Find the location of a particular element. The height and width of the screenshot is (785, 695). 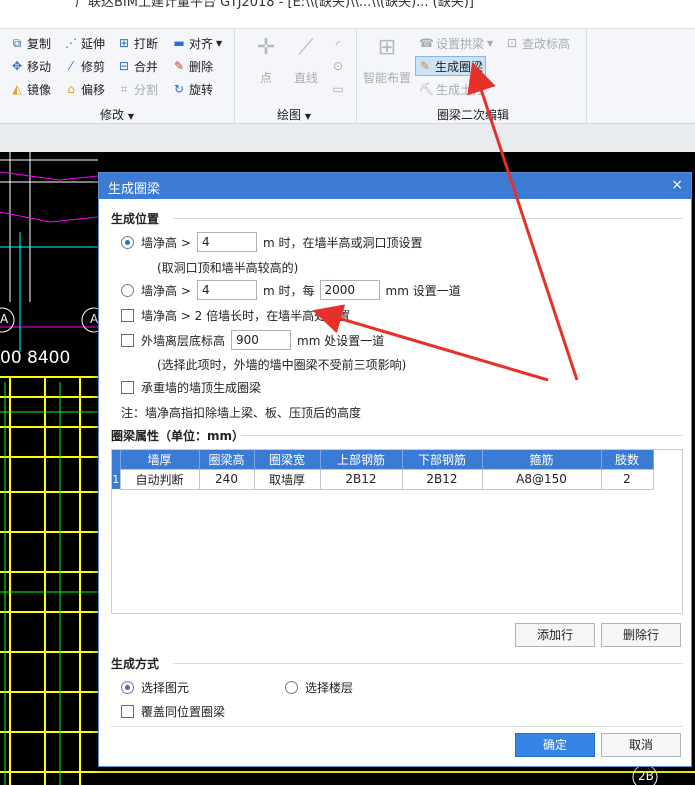

check-elevation-button: ⊡ 查改标高 is located at coordinates (537, 43).